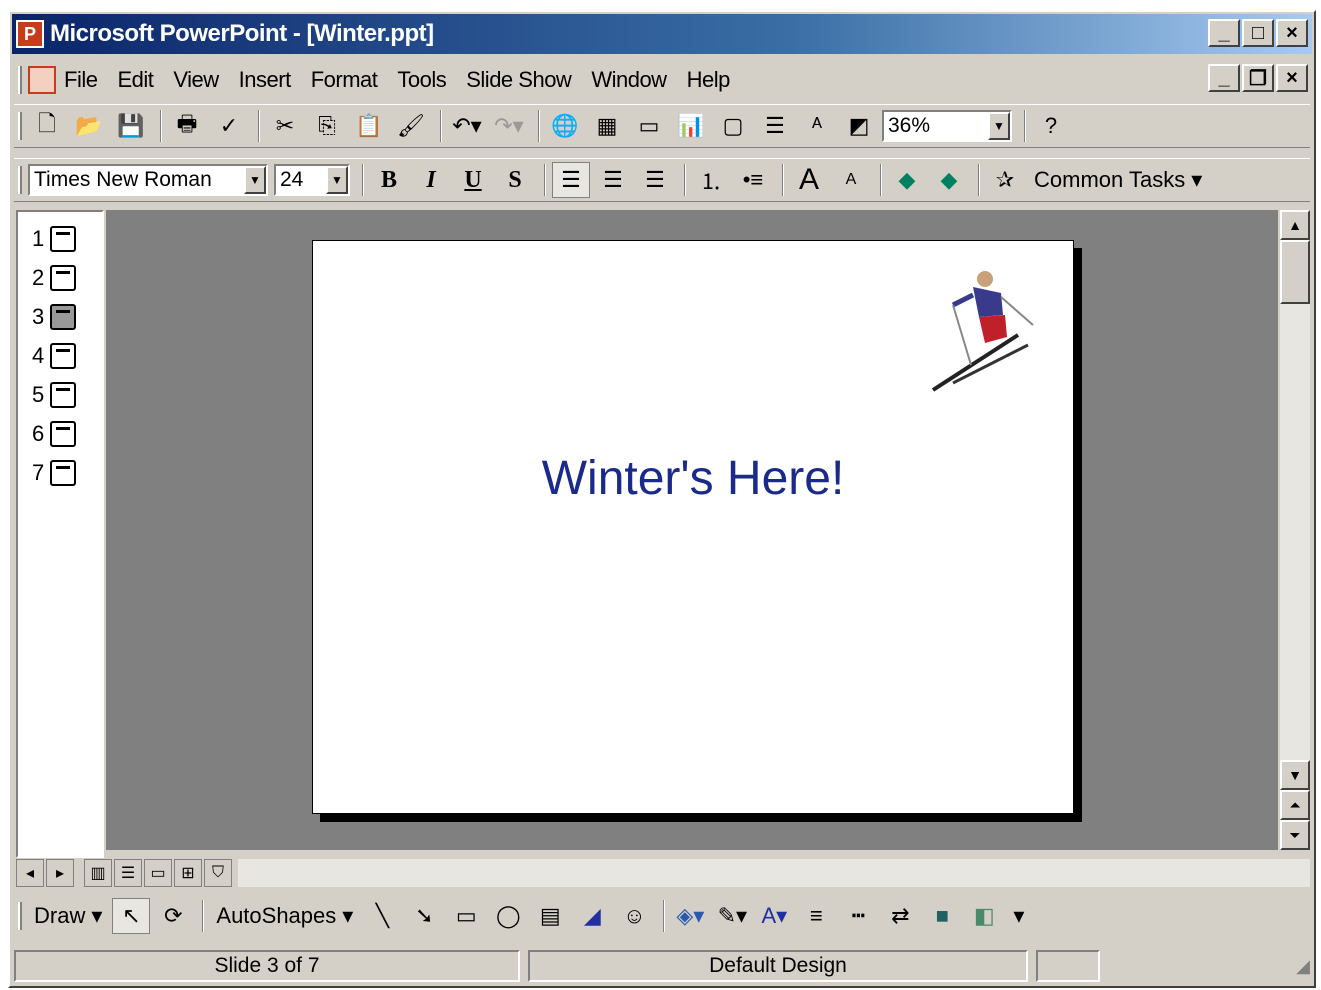 Image resolution: width=1321 pixels, height=990 pixels. What do you see at coordinates (473, 180) in the screenshot?
I see `underline-button: U` at bounding box center [473, 180].